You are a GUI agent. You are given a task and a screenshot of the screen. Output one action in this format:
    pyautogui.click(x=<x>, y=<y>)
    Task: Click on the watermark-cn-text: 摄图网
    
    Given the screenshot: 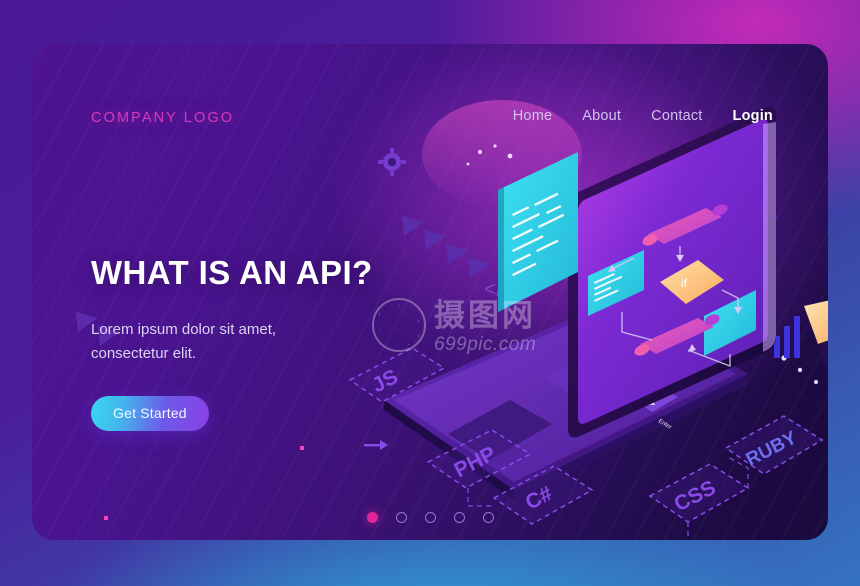 What is the action you would take?
    pyautogui.click(x=485, y=315)
    